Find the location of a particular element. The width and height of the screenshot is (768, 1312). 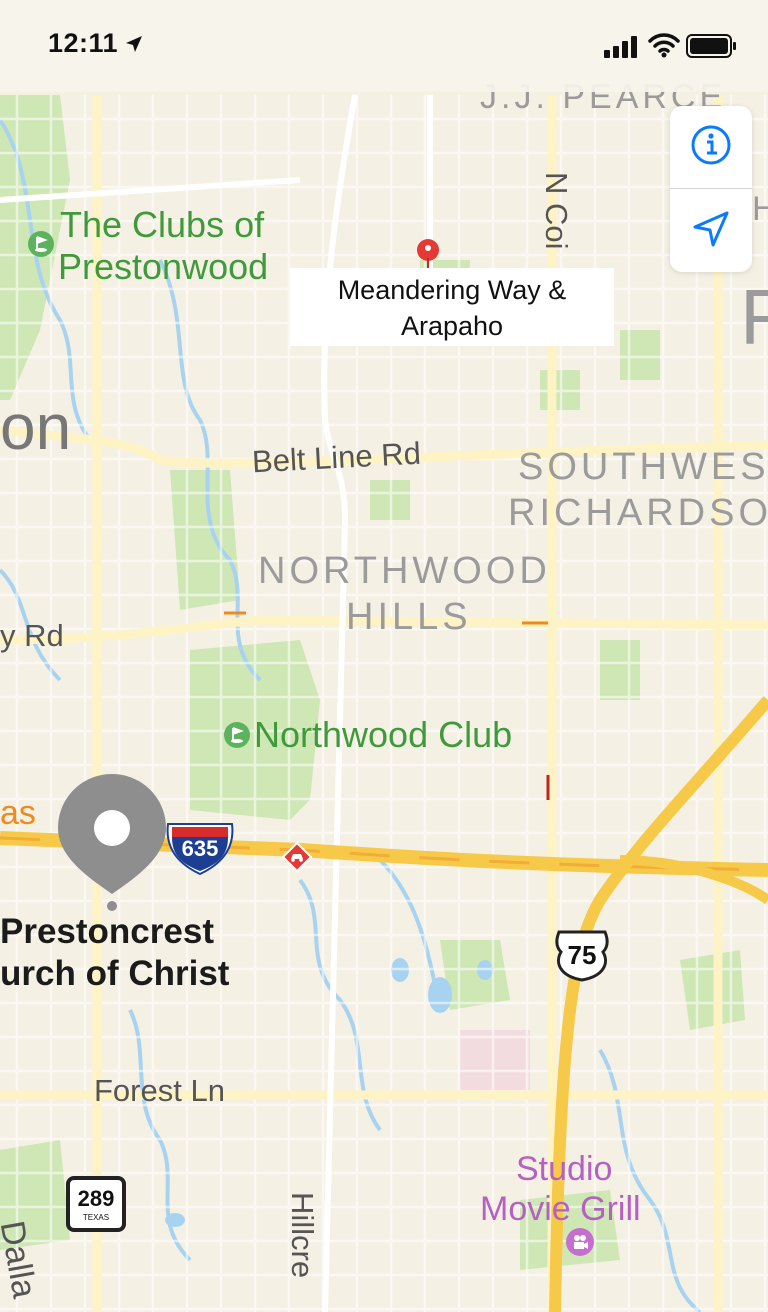

area-label-northwood-line2: HILLS is located at coordinates (409, 617).